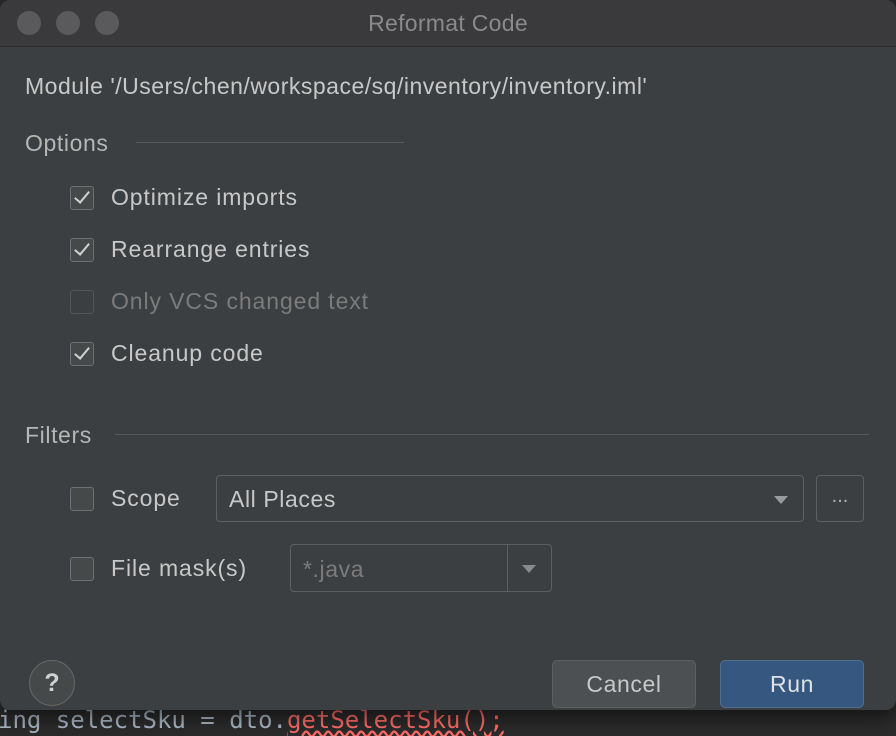 The image size is (896, 736). I want to click on scope-checkbox, so click(82, 498).